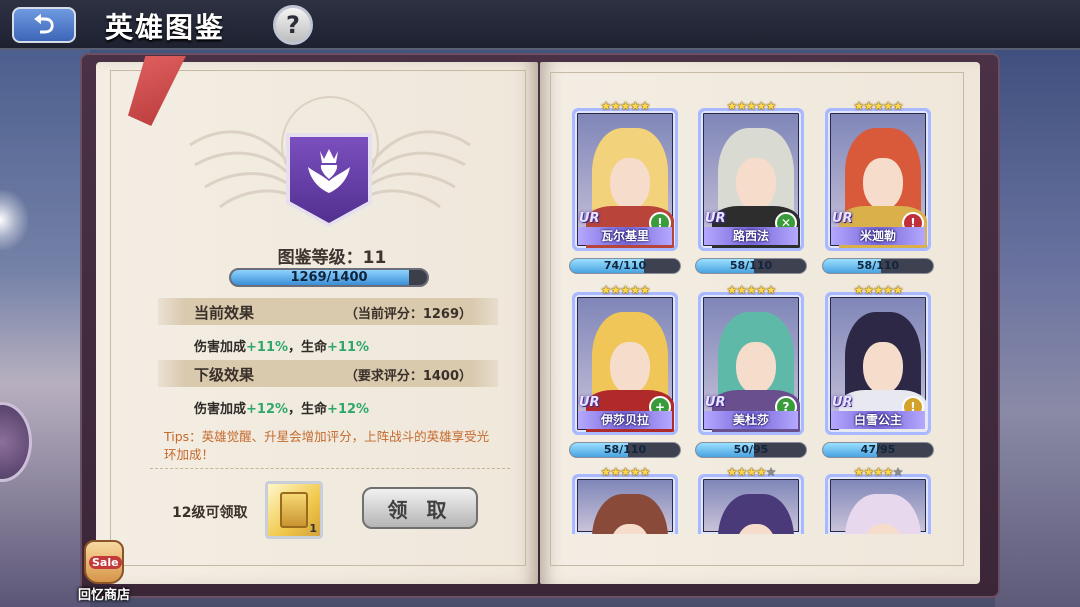 The image size is (1080, 607). I want to click on hero-name: 白雪公主, so click(878, 420).